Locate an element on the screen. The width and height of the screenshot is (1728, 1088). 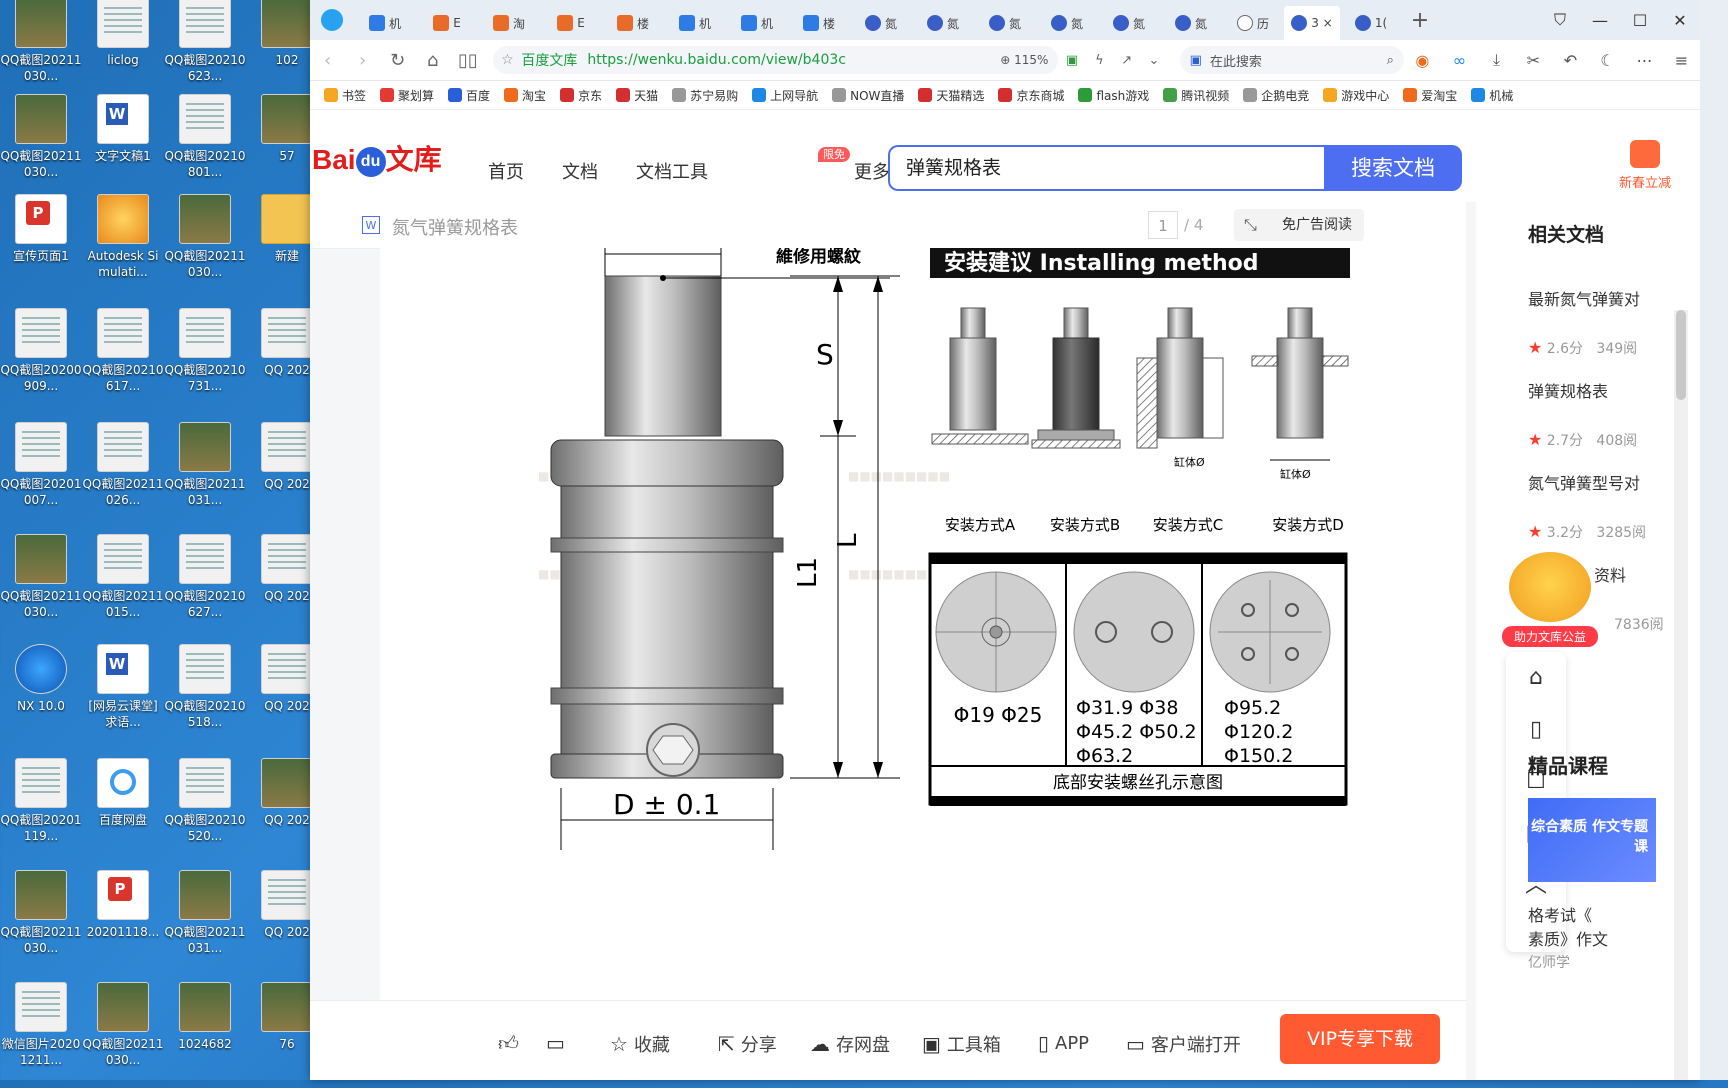
desktop-icon: 文字文稿1 is located at coordinates (123, 145).